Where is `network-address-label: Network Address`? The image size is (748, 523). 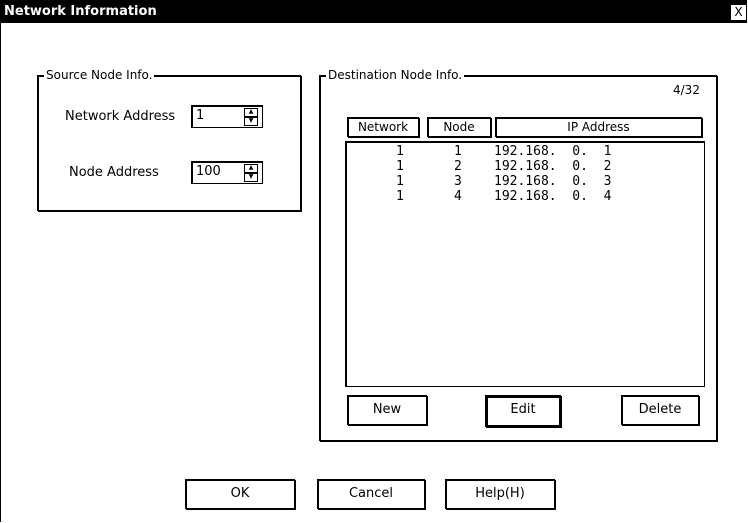 network-address-label: Network Address is located at coordinates (120, 116).